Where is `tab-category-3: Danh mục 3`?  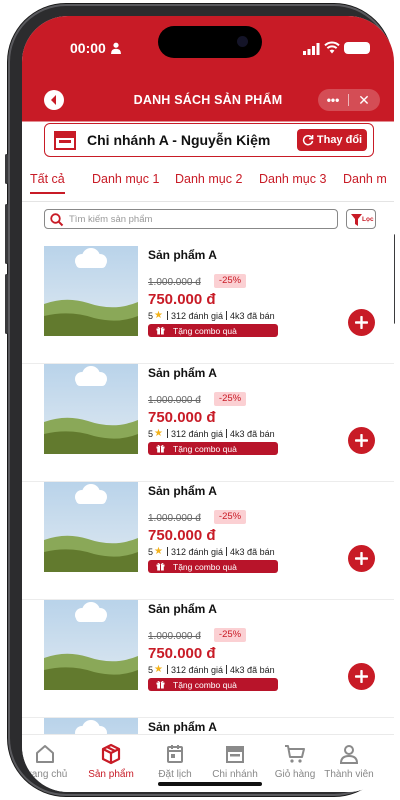
tab-category-3: Danh mục 3 is located at coordinates (292, 179).